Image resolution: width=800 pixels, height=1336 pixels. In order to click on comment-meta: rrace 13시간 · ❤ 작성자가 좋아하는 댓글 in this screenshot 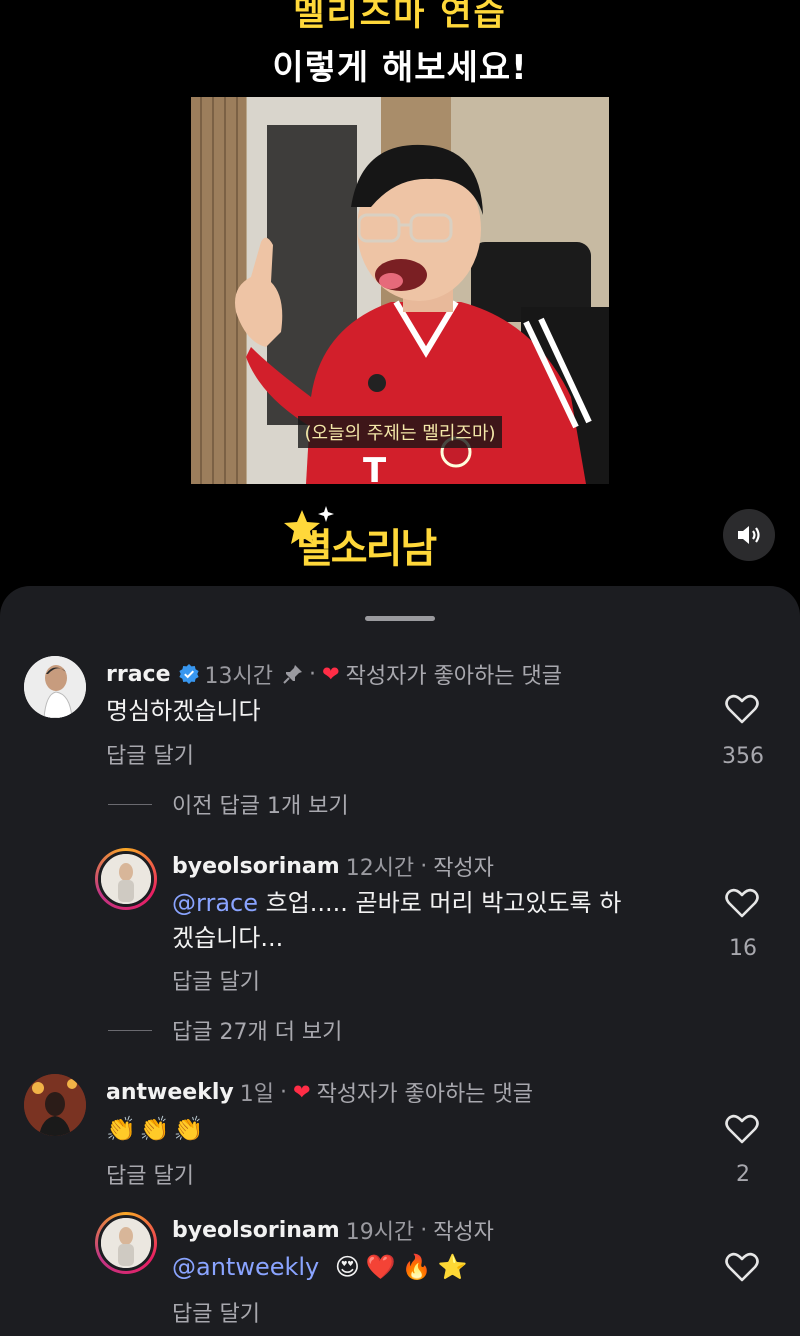, I will do `click(334, 674)`.